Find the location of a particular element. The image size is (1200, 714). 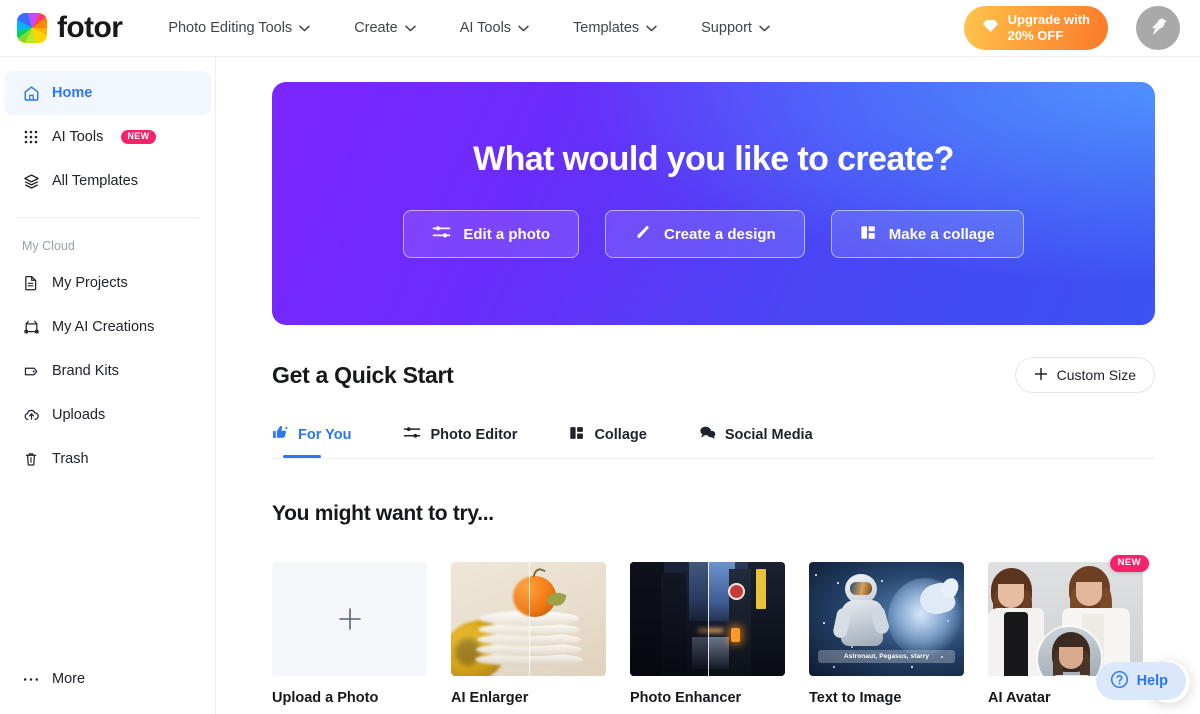

sidebar-item-my-ai-creations: My AI Creations is located at coordinates (107, 327).